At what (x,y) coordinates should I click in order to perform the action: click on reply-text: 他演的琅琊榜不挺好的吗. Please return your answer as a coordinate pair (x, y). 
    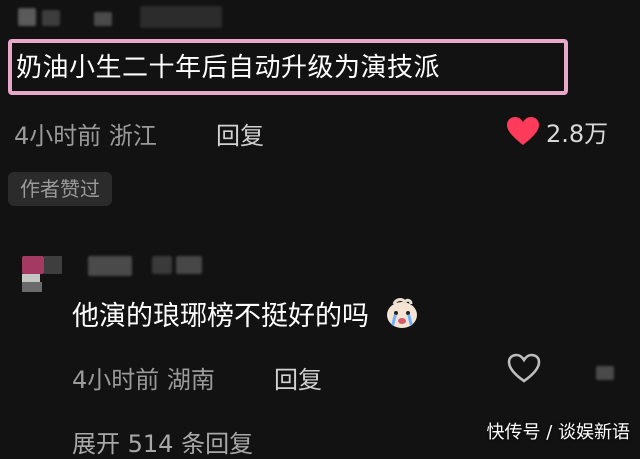
    Looking at the image, I should click on (246, 317).